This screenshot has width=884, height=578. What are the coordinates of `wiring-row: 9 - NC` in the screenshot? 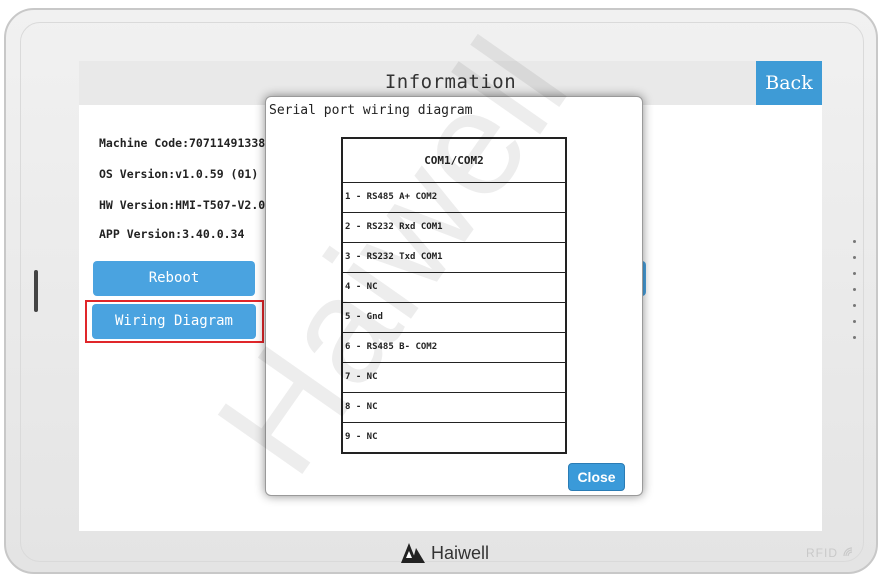 It's located at (361, 437).